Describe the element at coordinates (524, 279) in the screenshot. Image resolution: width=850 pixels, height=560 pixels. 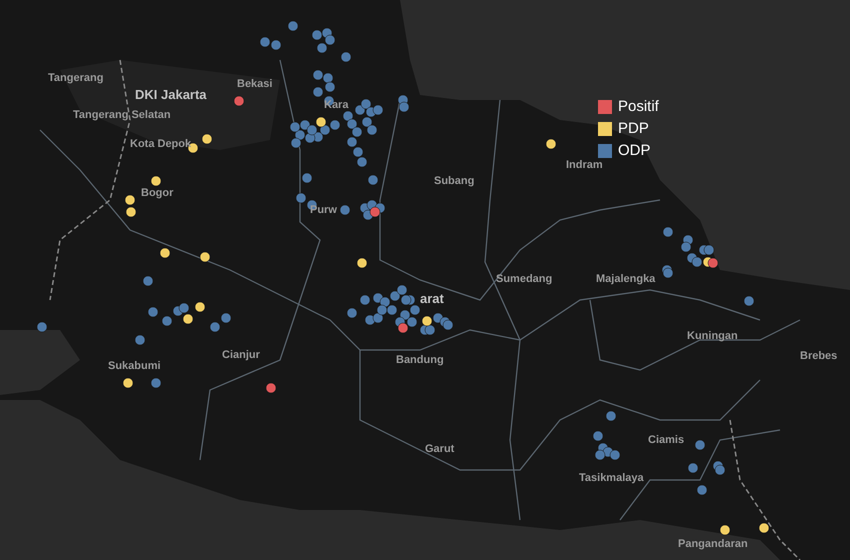
I see `place-label: Sumedang` at that location.